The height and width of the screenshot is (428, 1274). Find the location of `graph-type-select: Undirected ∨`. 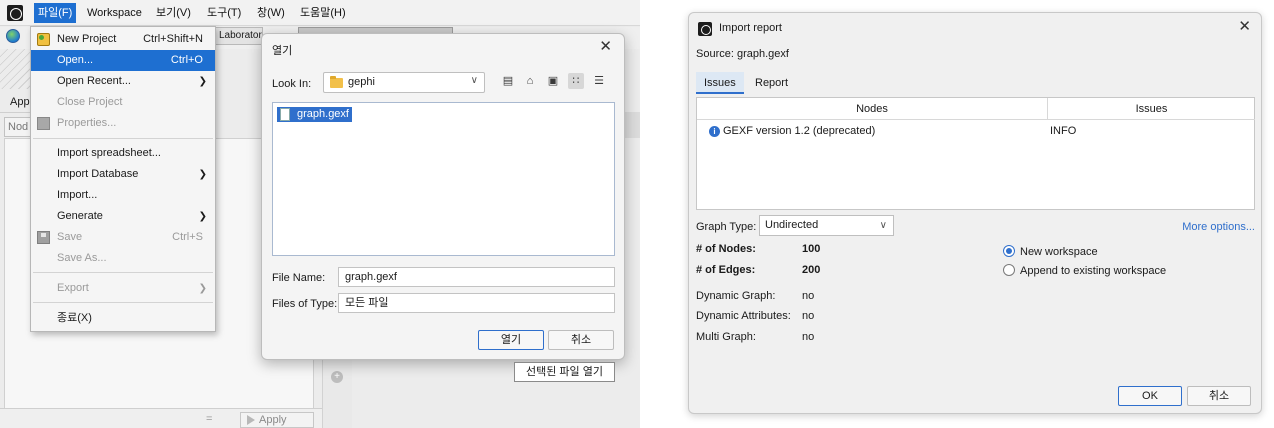

graph-type-select: Undirected ∨ is located at coordinates (826, 225).